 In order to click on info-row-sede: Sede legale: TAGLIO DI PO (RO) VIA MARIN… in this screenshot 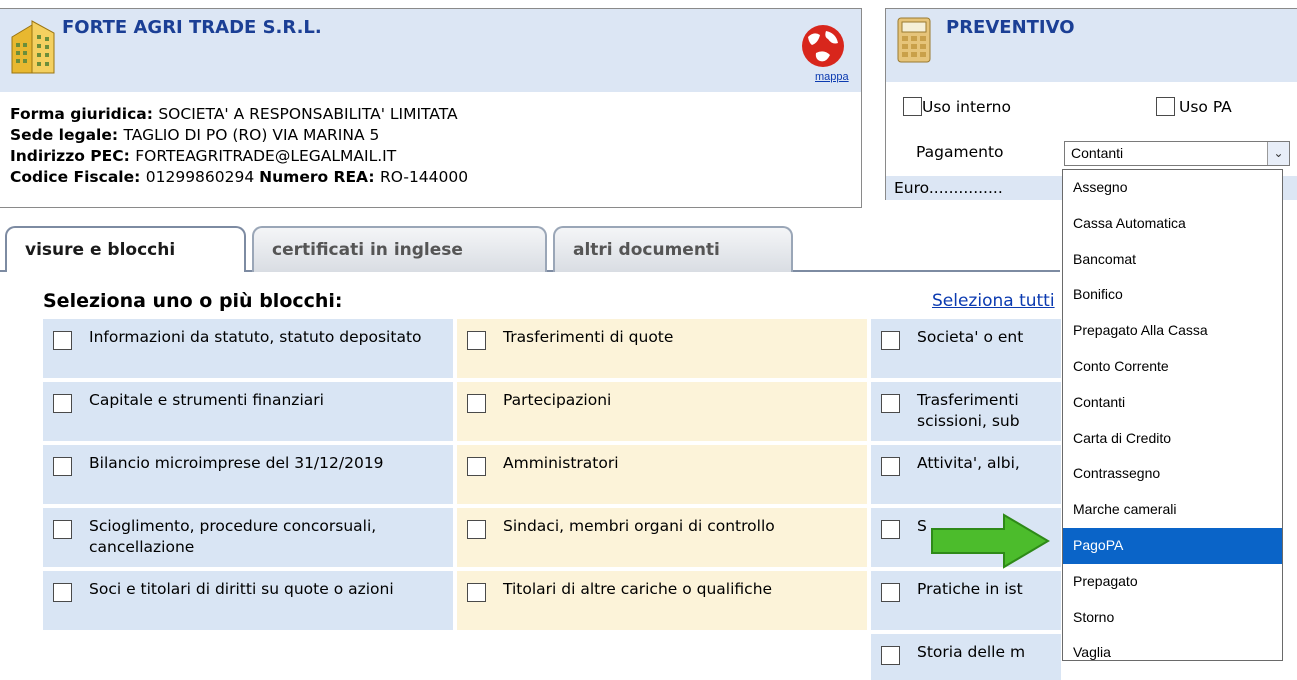, I will do `click(195, 135)`.